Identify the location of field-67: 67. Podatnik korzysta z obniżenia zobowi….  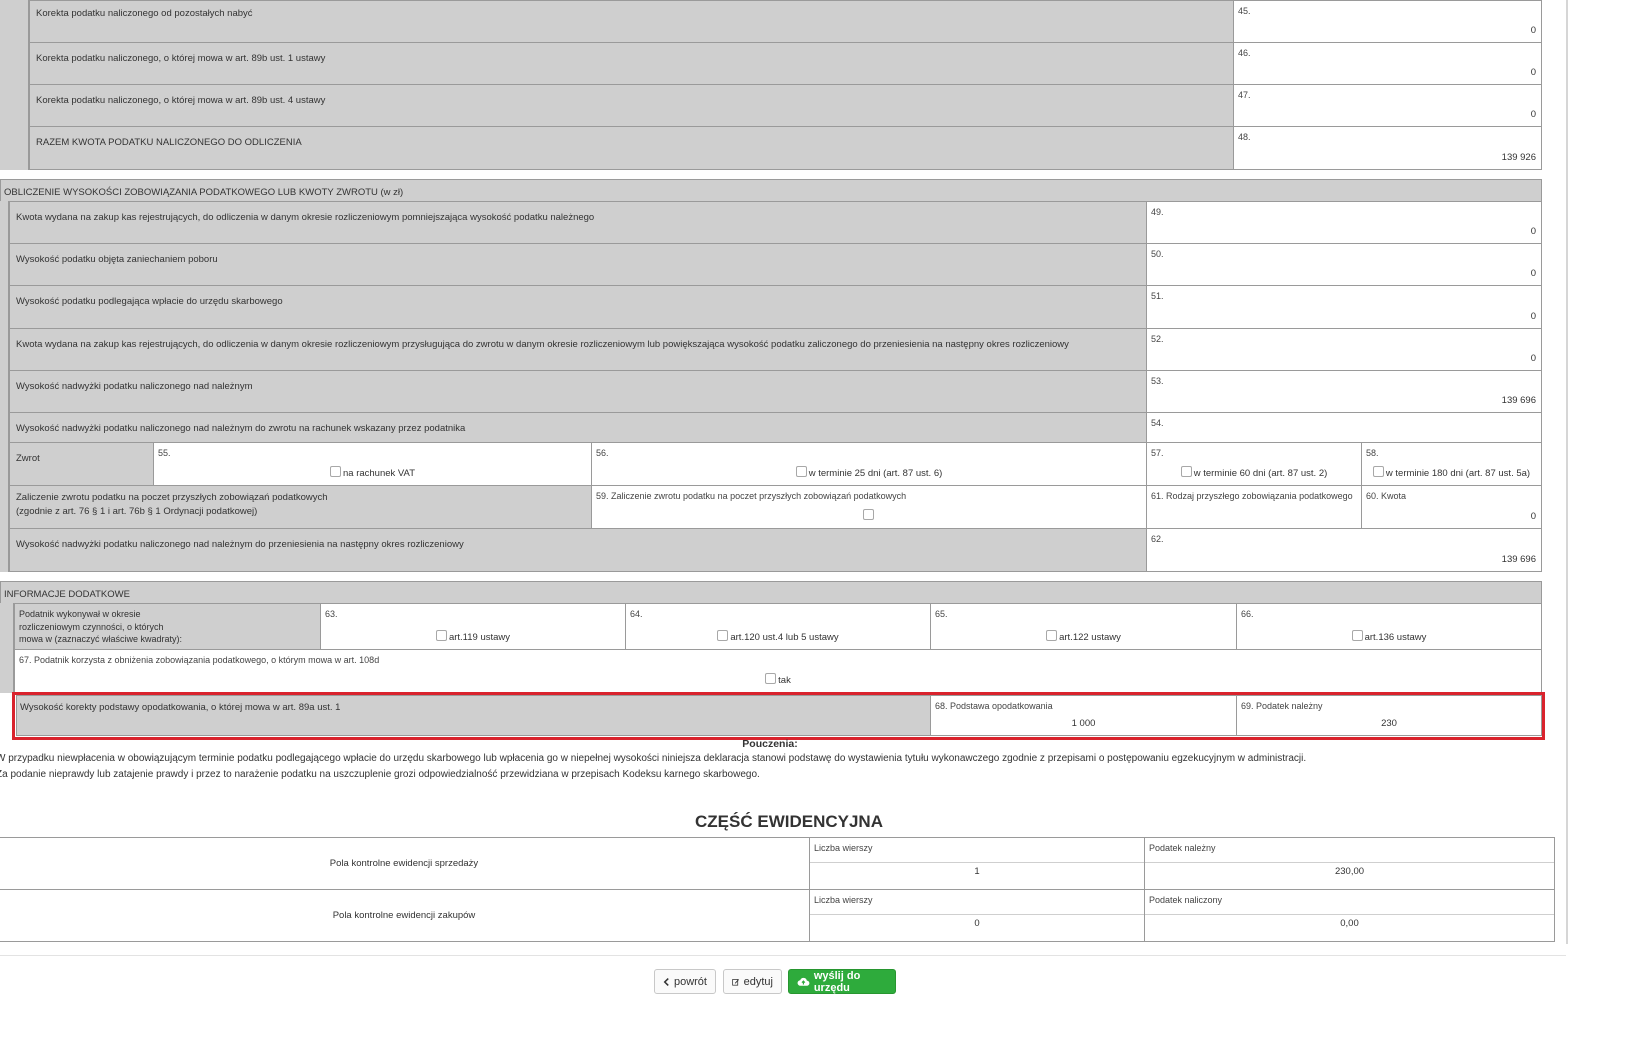
(778, 671).